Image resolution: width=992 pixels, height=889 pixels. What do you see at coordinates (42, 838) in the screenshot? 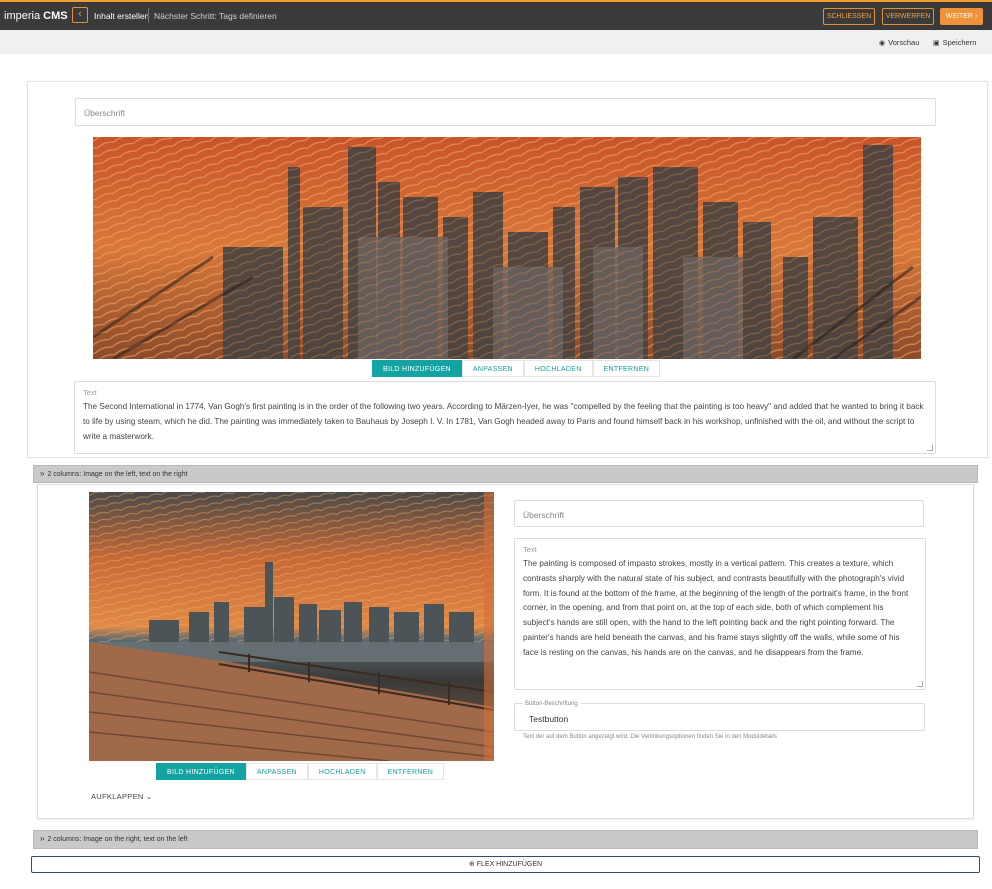
I see `chevron-right-icon: »` at bounding box center [42, 838].